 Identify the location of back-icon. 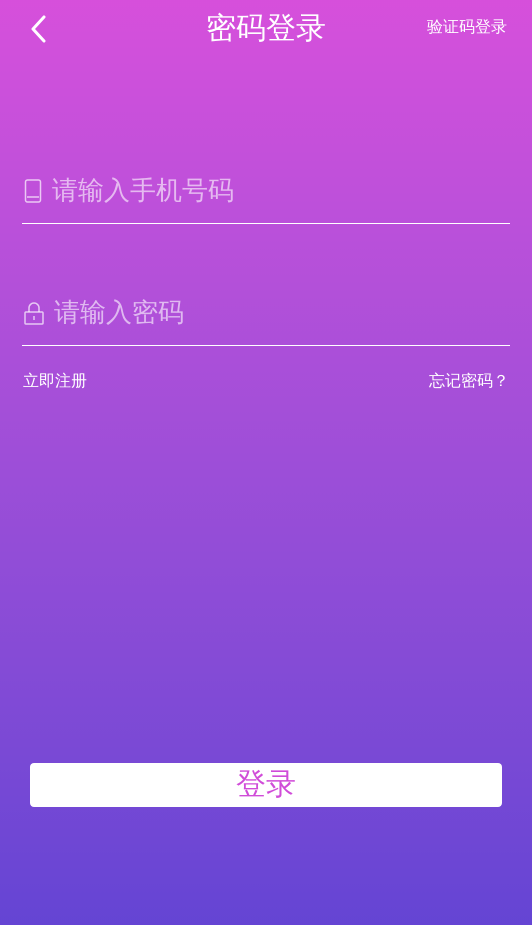
(38, 29).